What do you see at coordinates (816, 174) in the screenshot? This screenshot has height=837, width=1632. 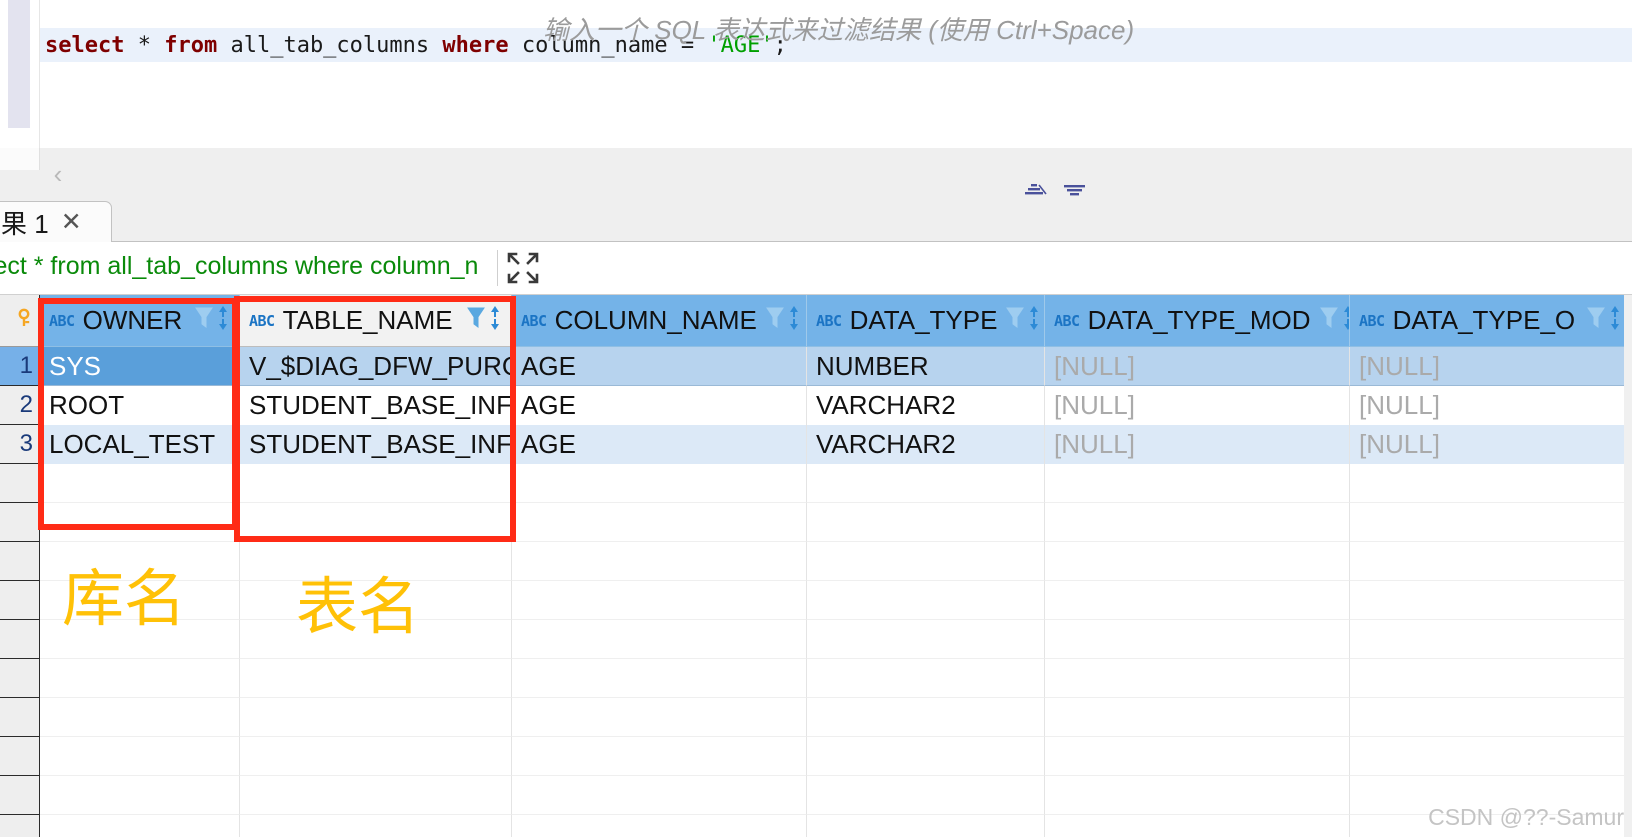 I see `results-toolbar-strip: ‹` at bounding box center [816, 174].